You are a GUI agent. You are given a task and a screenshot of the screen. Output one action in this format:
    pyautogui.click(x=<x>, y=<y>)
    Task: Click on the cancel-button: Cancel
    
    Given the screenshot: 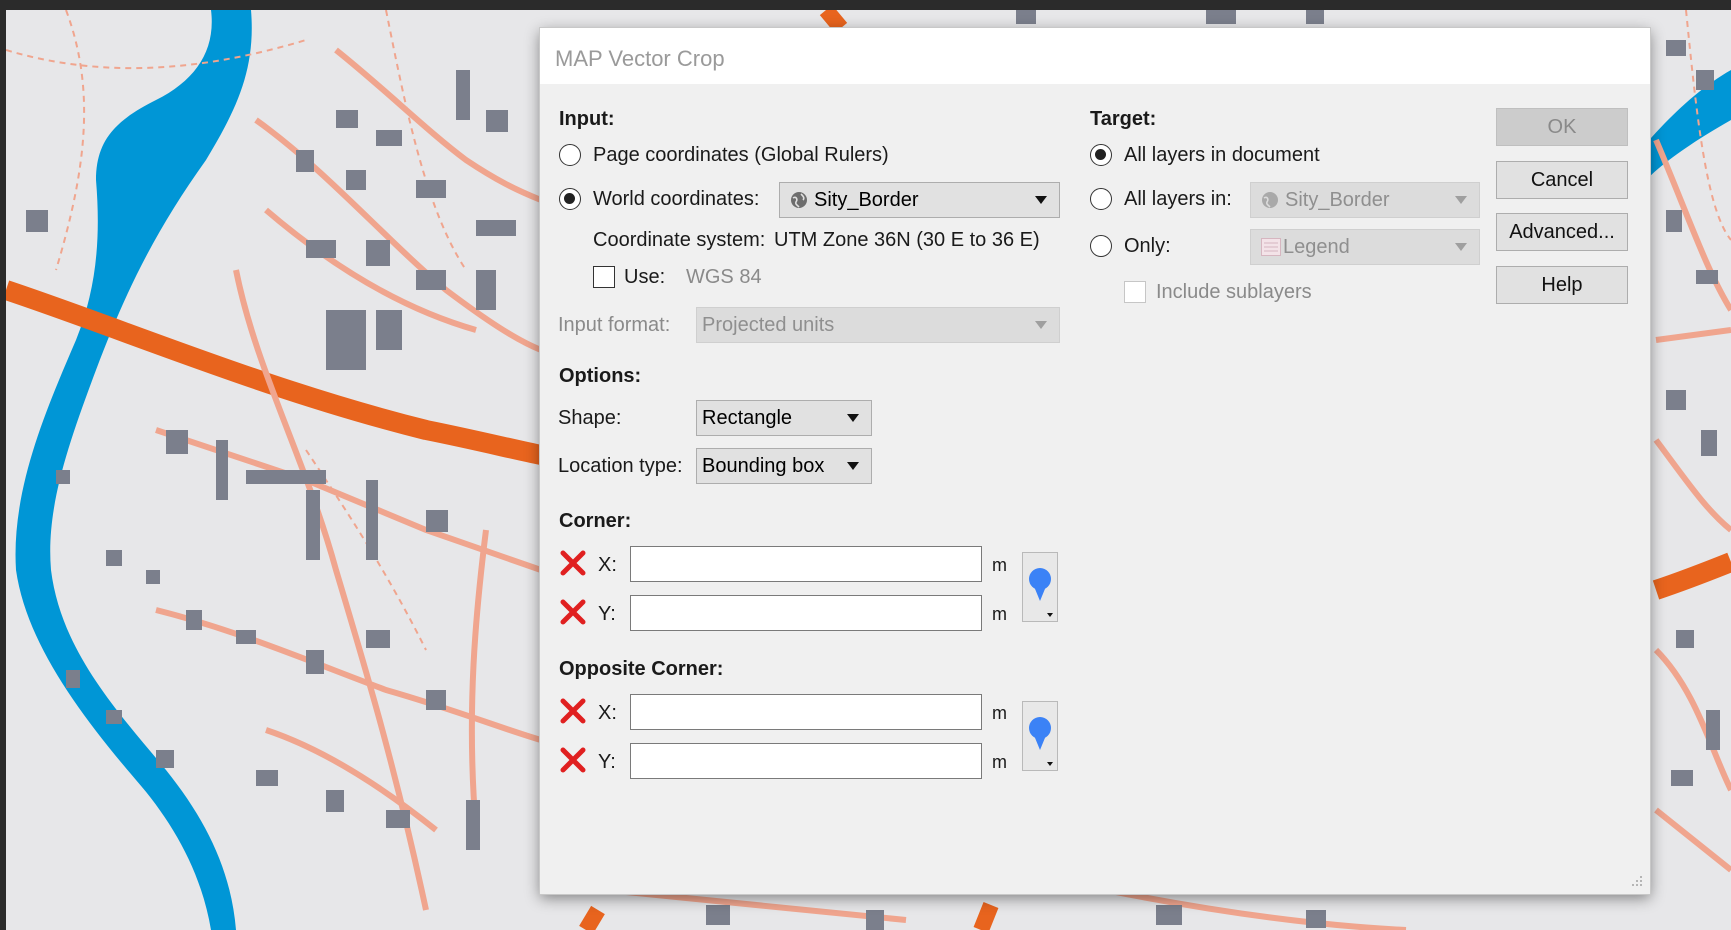 What is the action you would take?
    pyautogui.click(x=1562, y=180)
    